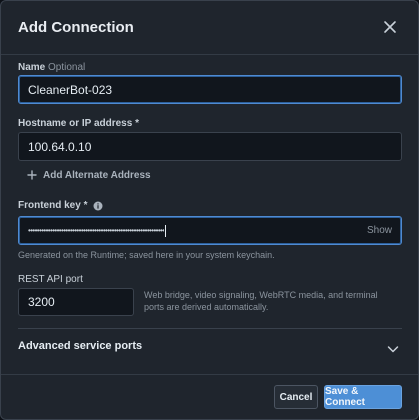 This screenshot has height=420, width=419. I want to click on info-icon, so click(98, 206).